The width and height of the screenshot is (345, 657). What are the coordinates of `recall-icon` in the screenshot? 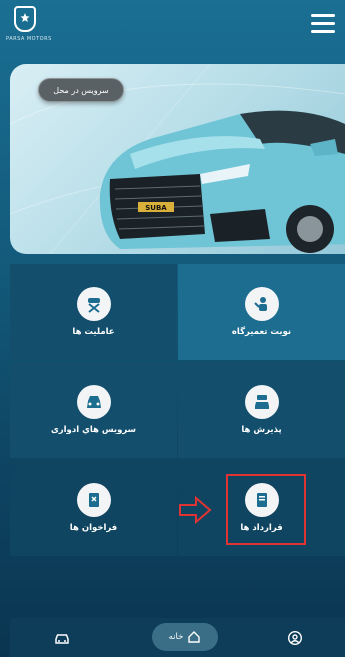 It's located at (93, 500).